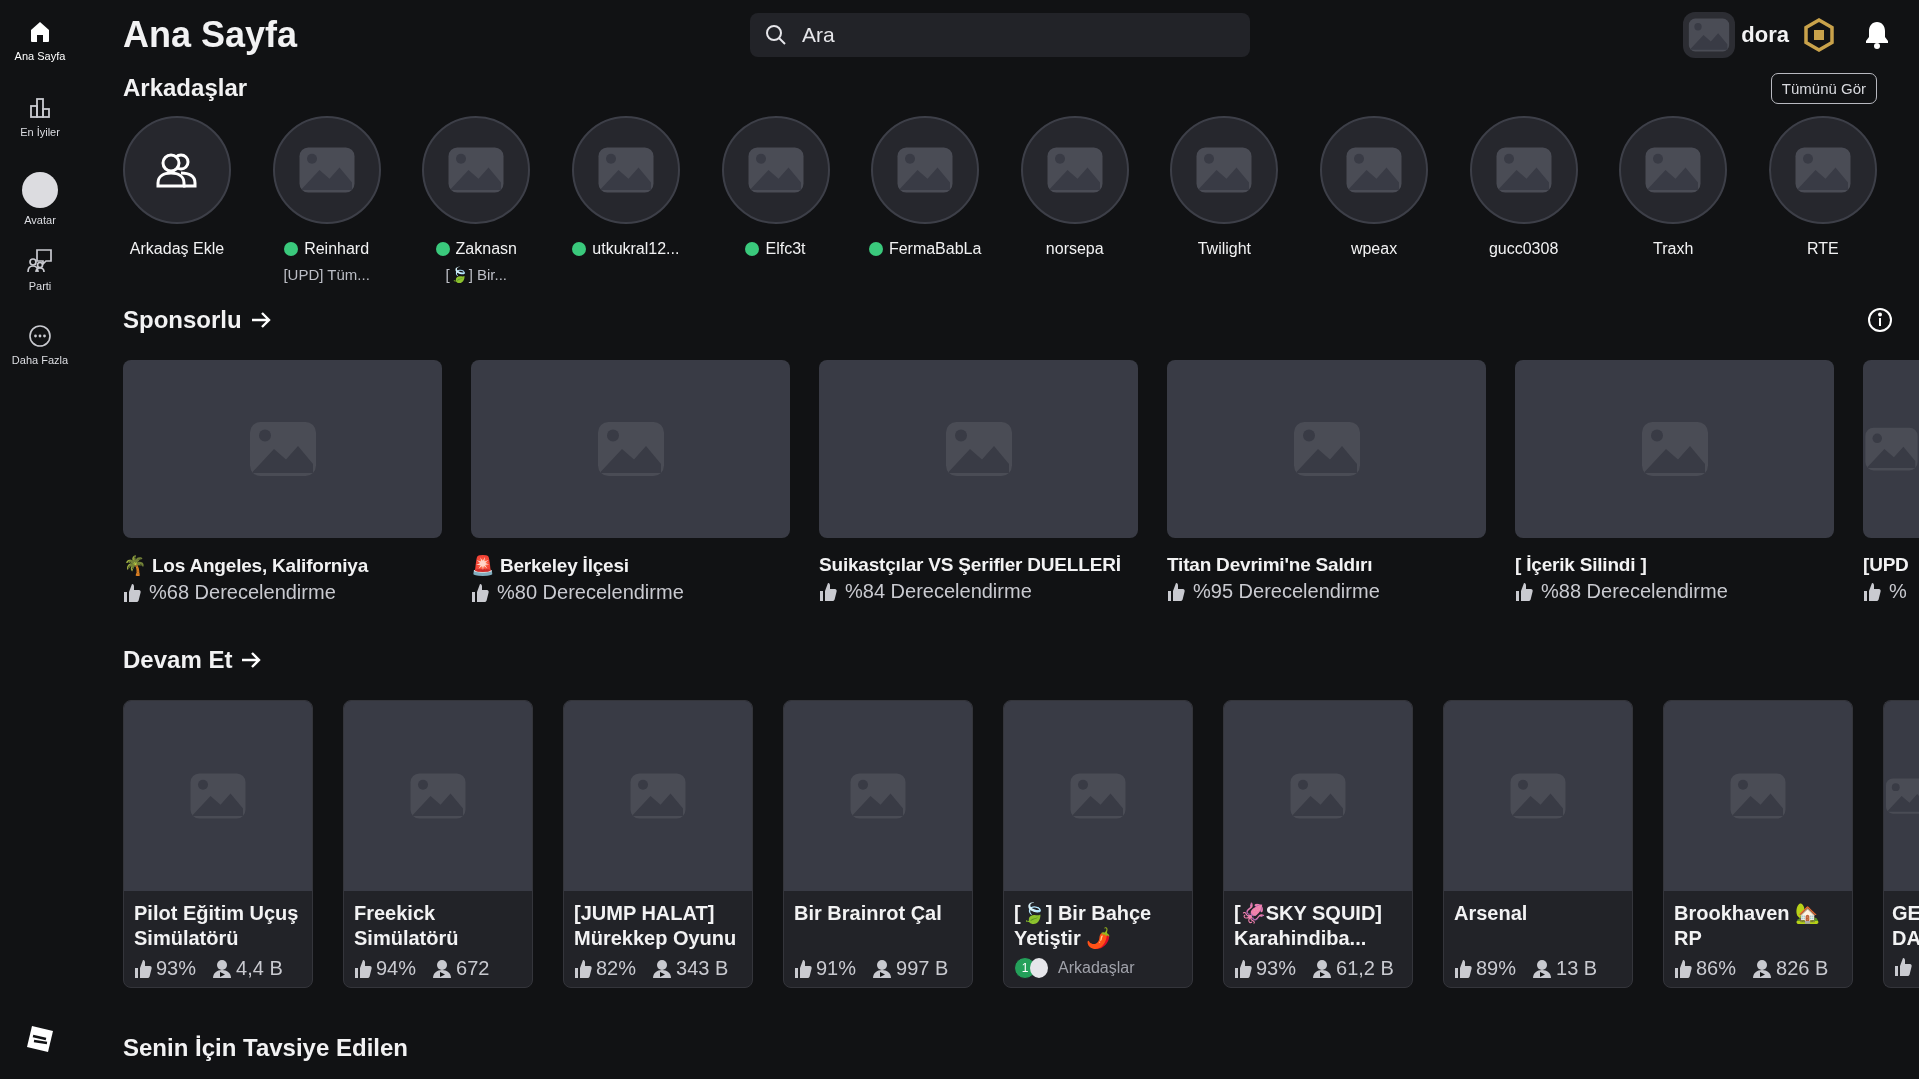 The width and height of the screenshot is (1919, 1079). What do you see at coordinates (218, 844) in the screenshot?
I see `game-card: Pilot Eğitim Uçuş Simülatörü 93% 4,4 B` at bounding box center [218, 844].